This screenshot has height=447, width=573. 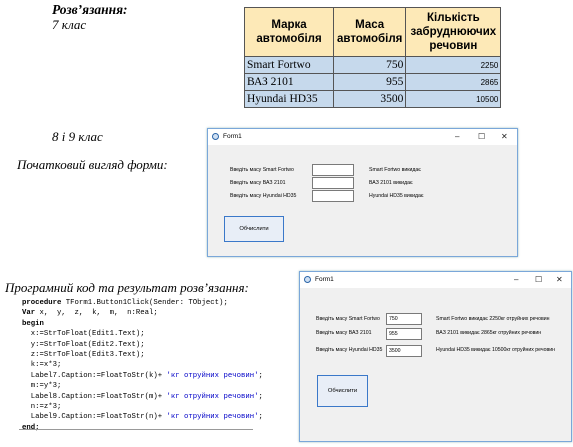 I want to click on code-keyword: begin, so click(x=33, y=323).